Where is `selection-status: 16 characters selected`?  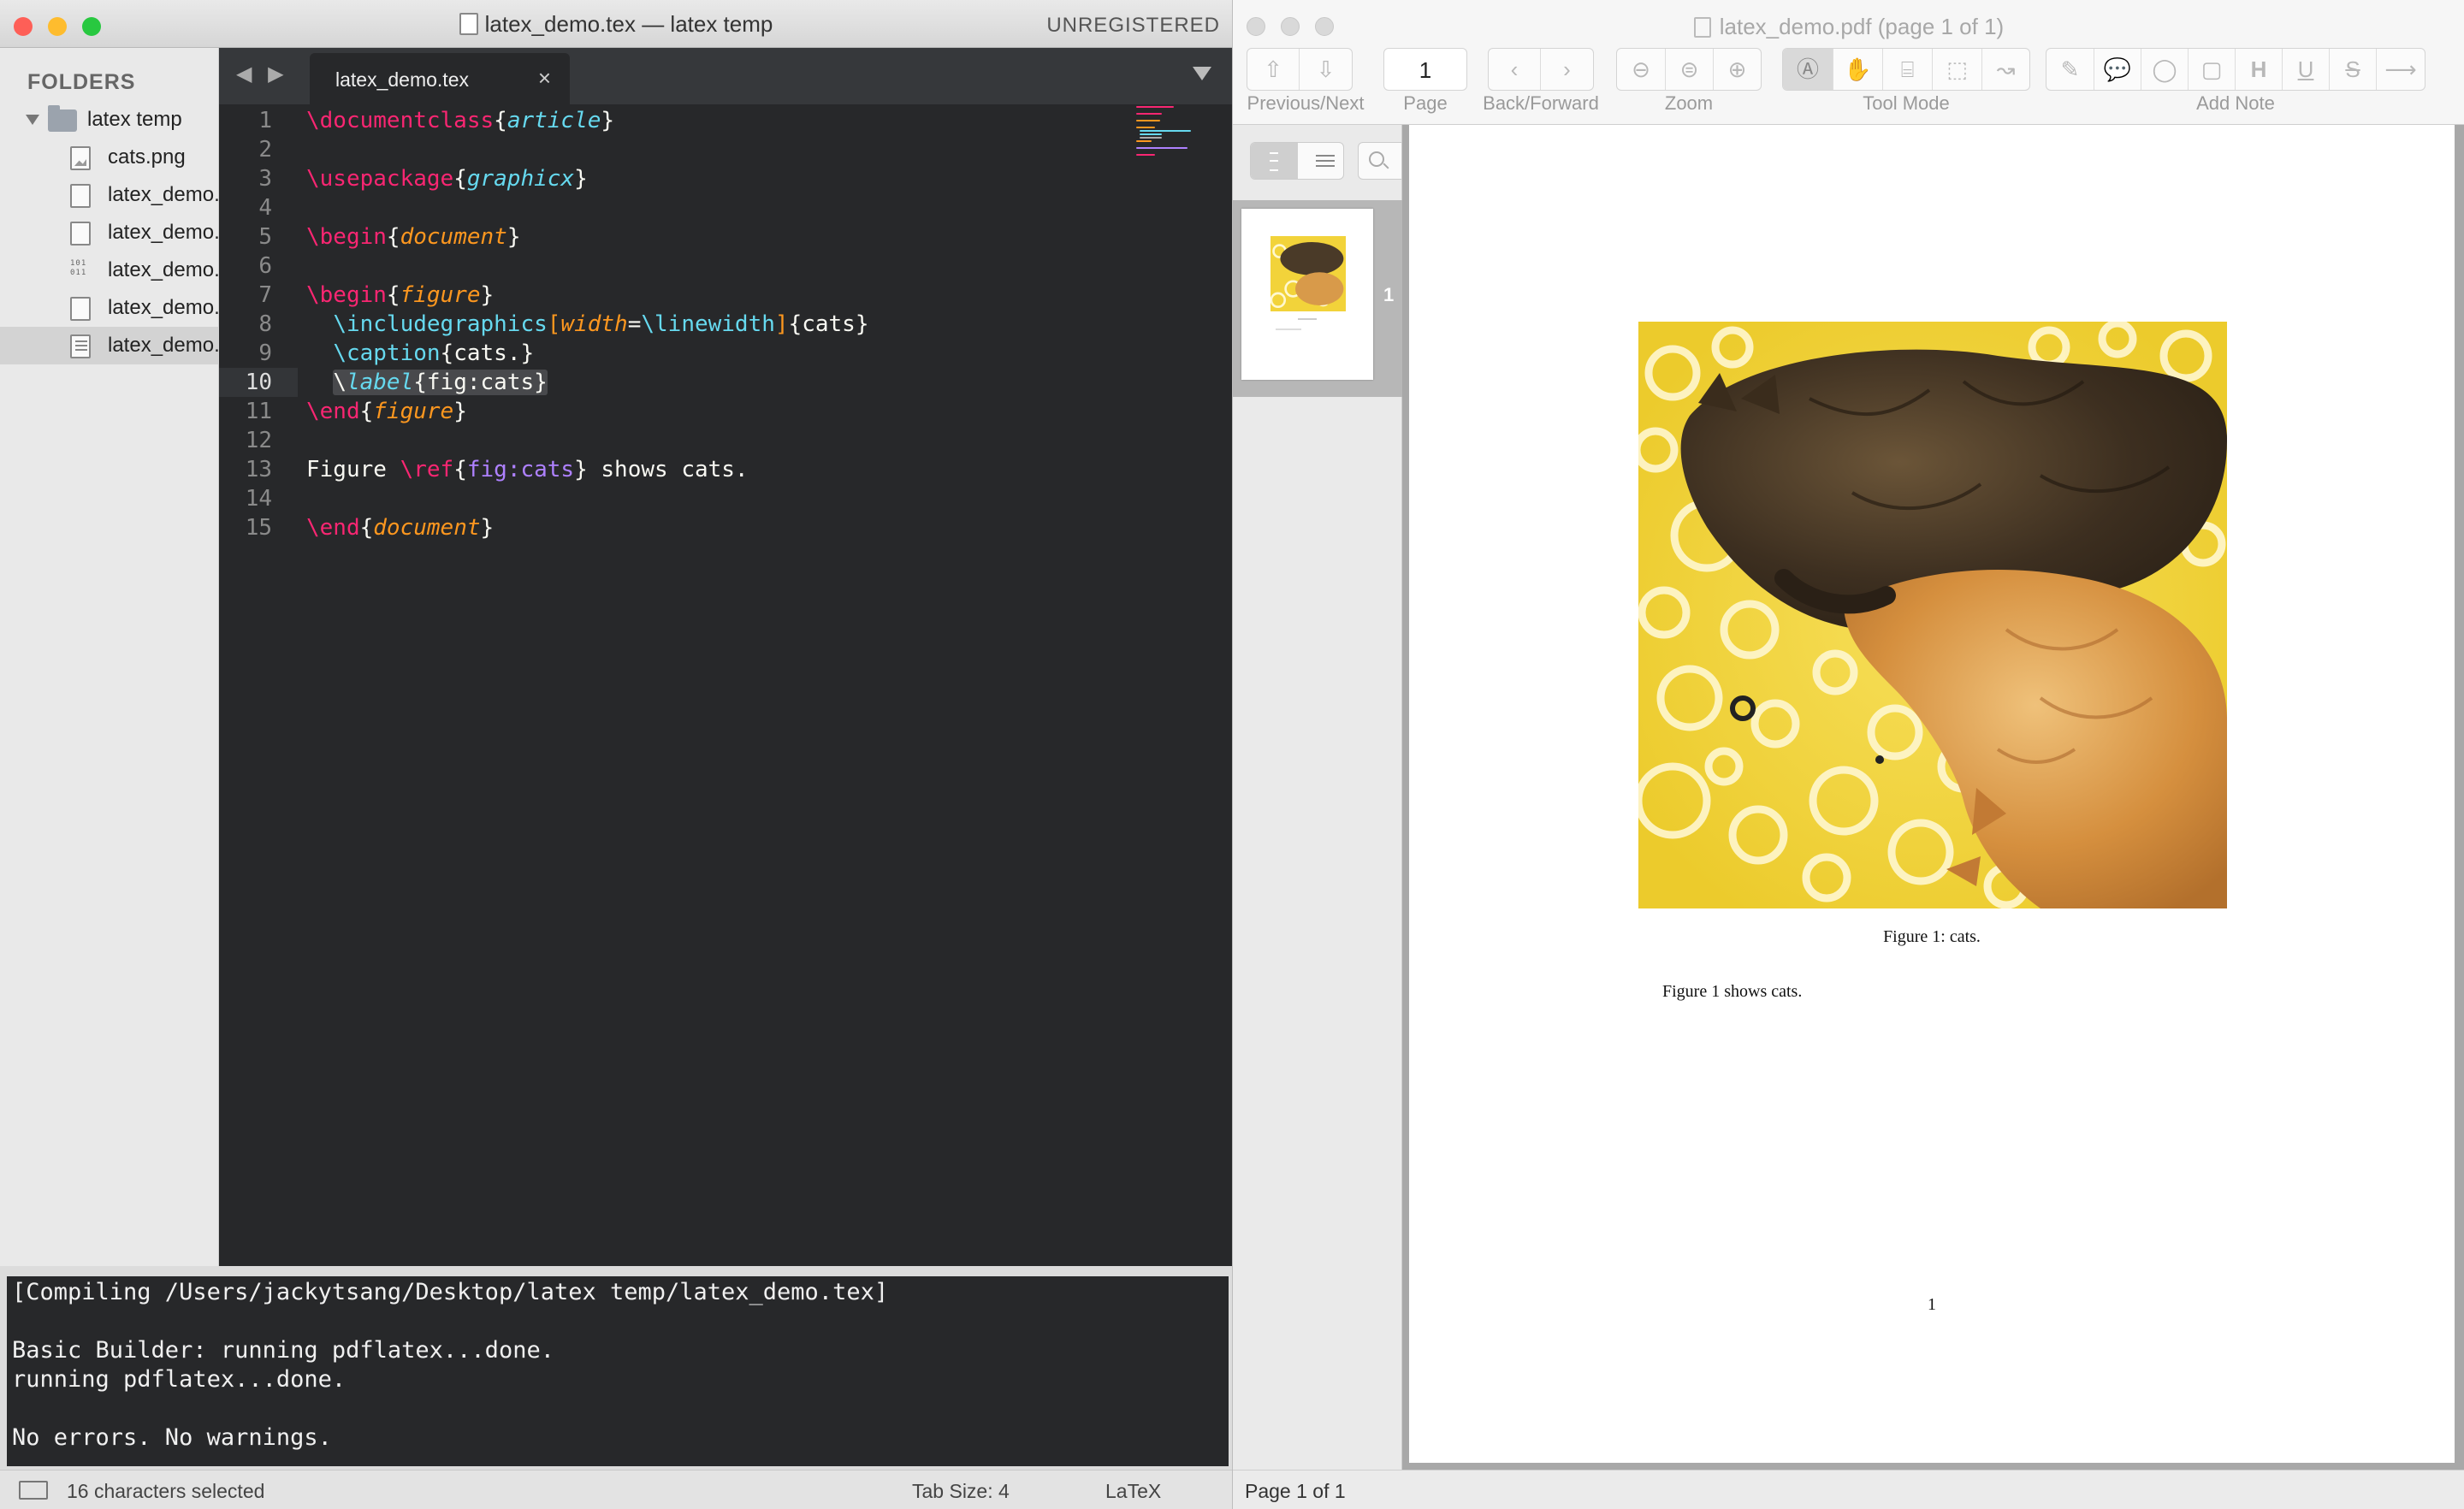
selection-status: 16 characters selected is located at coordinates (166, 1491).